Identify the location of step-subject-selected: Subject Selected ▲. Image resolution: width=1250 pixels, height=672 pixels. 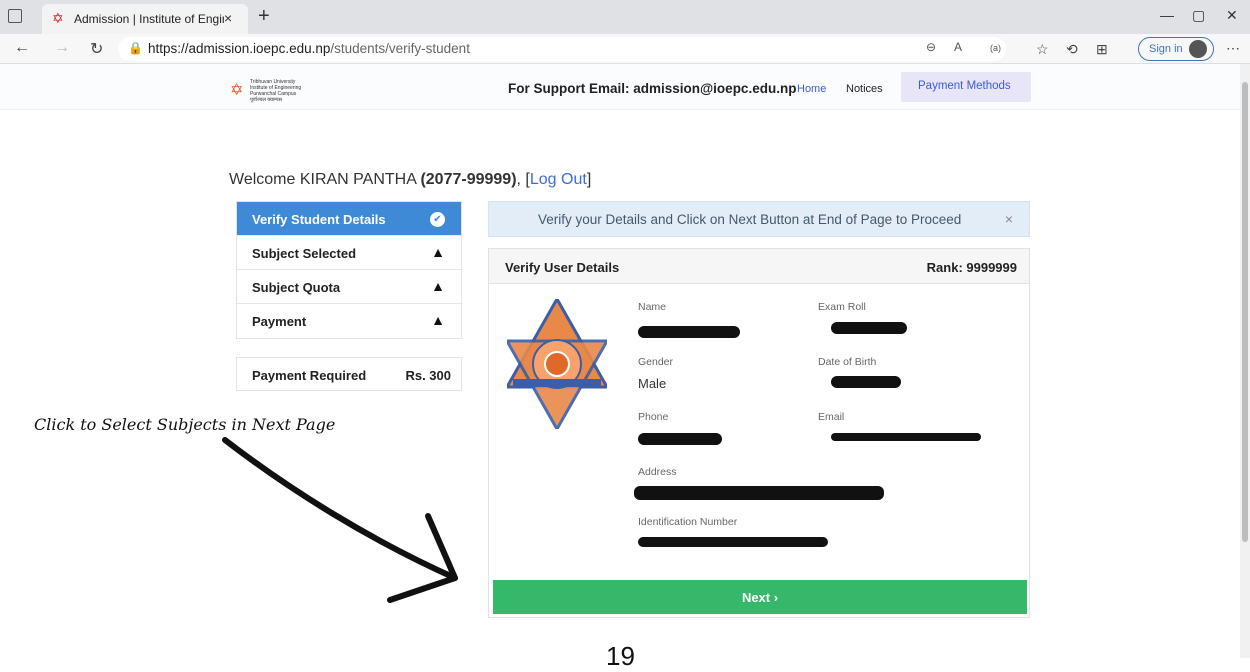
(349, 253).